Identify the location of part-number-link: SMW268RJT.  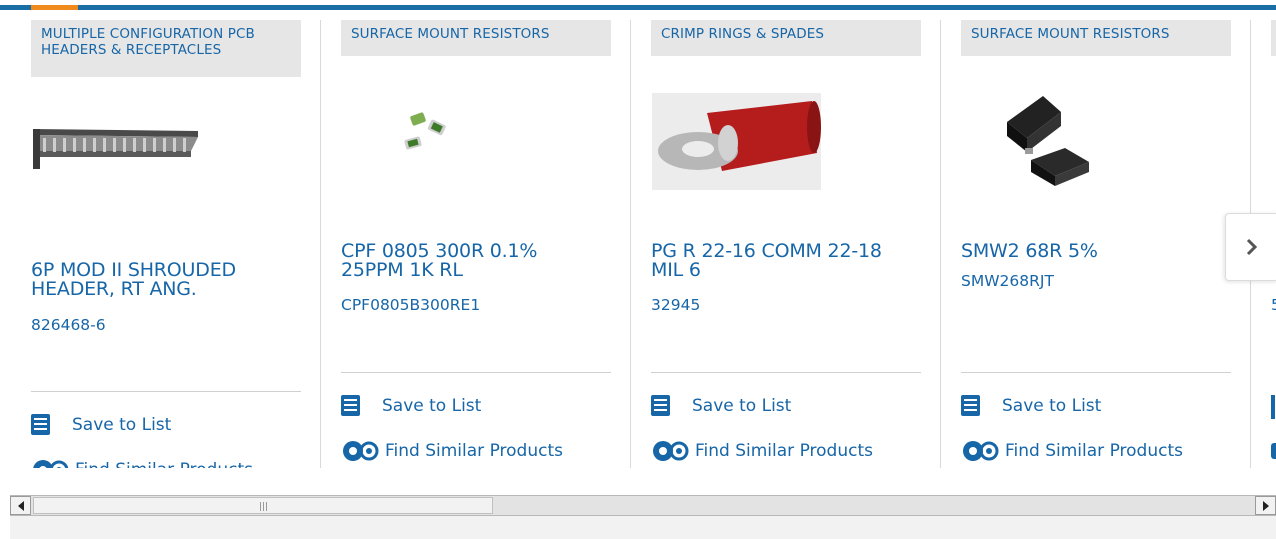
(1007, 281).